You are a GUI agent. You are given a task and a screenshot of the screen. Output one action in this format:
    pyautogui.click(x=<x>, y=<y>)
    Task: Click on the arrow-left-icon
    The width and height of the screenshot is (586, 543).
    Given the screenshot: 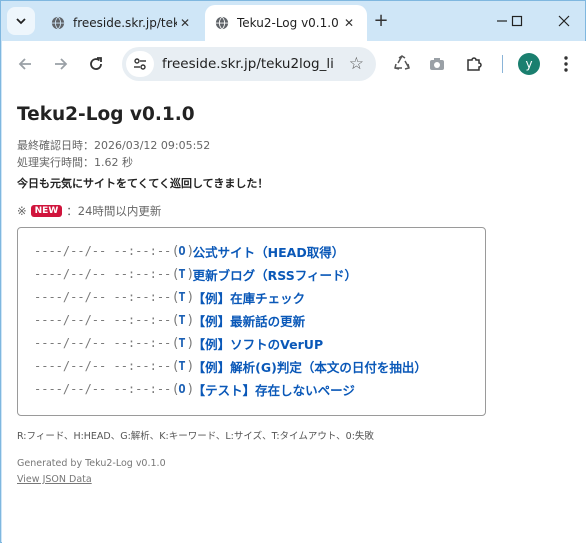 What is the action you would take?
    pyautogui.click(x=24, y=64)
    